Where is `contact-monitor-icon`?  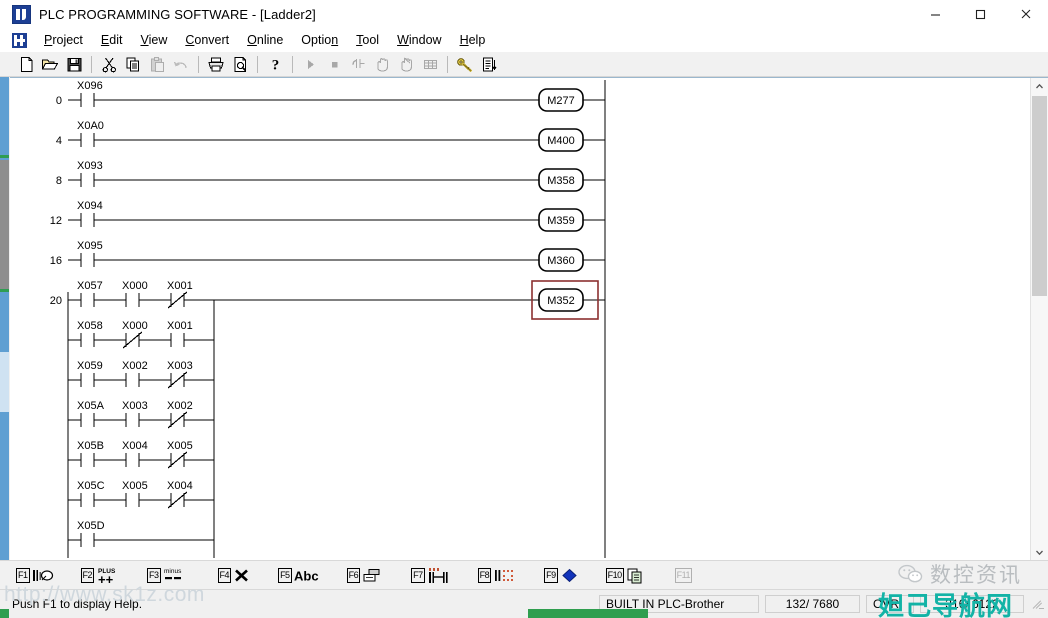 contact-monitor-icon is located at coordinates (358, 64).